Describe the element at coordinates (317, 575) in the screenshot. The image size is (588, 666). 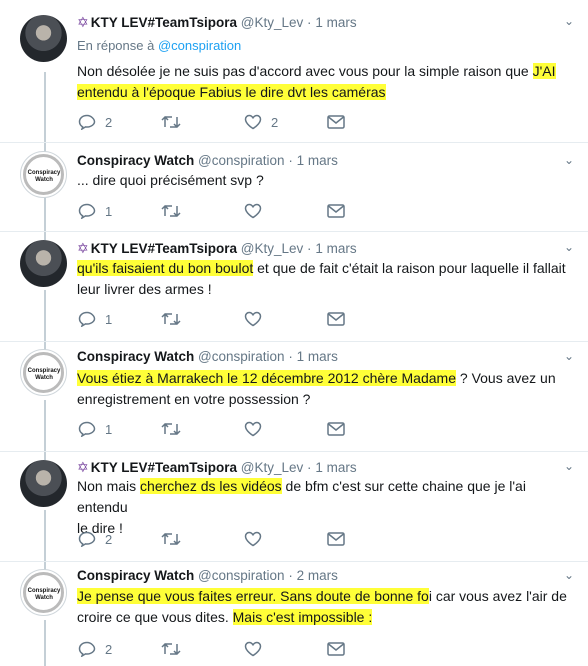
I see `timestamp: 2 mars` at that location.